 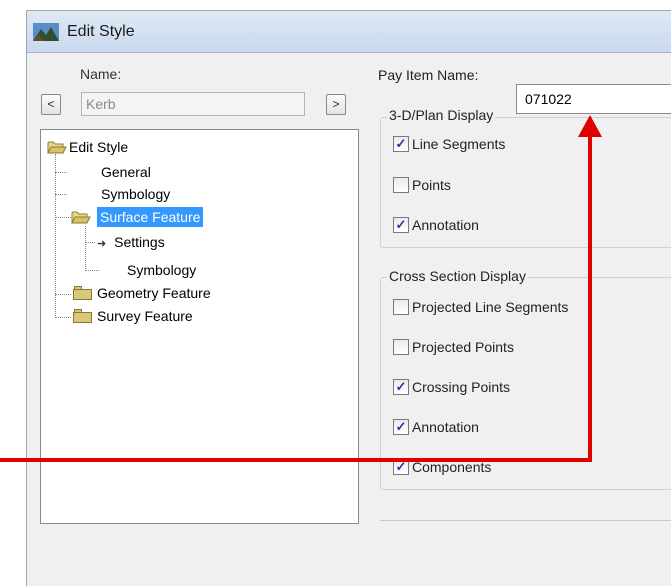 I want to click on arrow-right-icon: ➜, so click(x=102, y=244).